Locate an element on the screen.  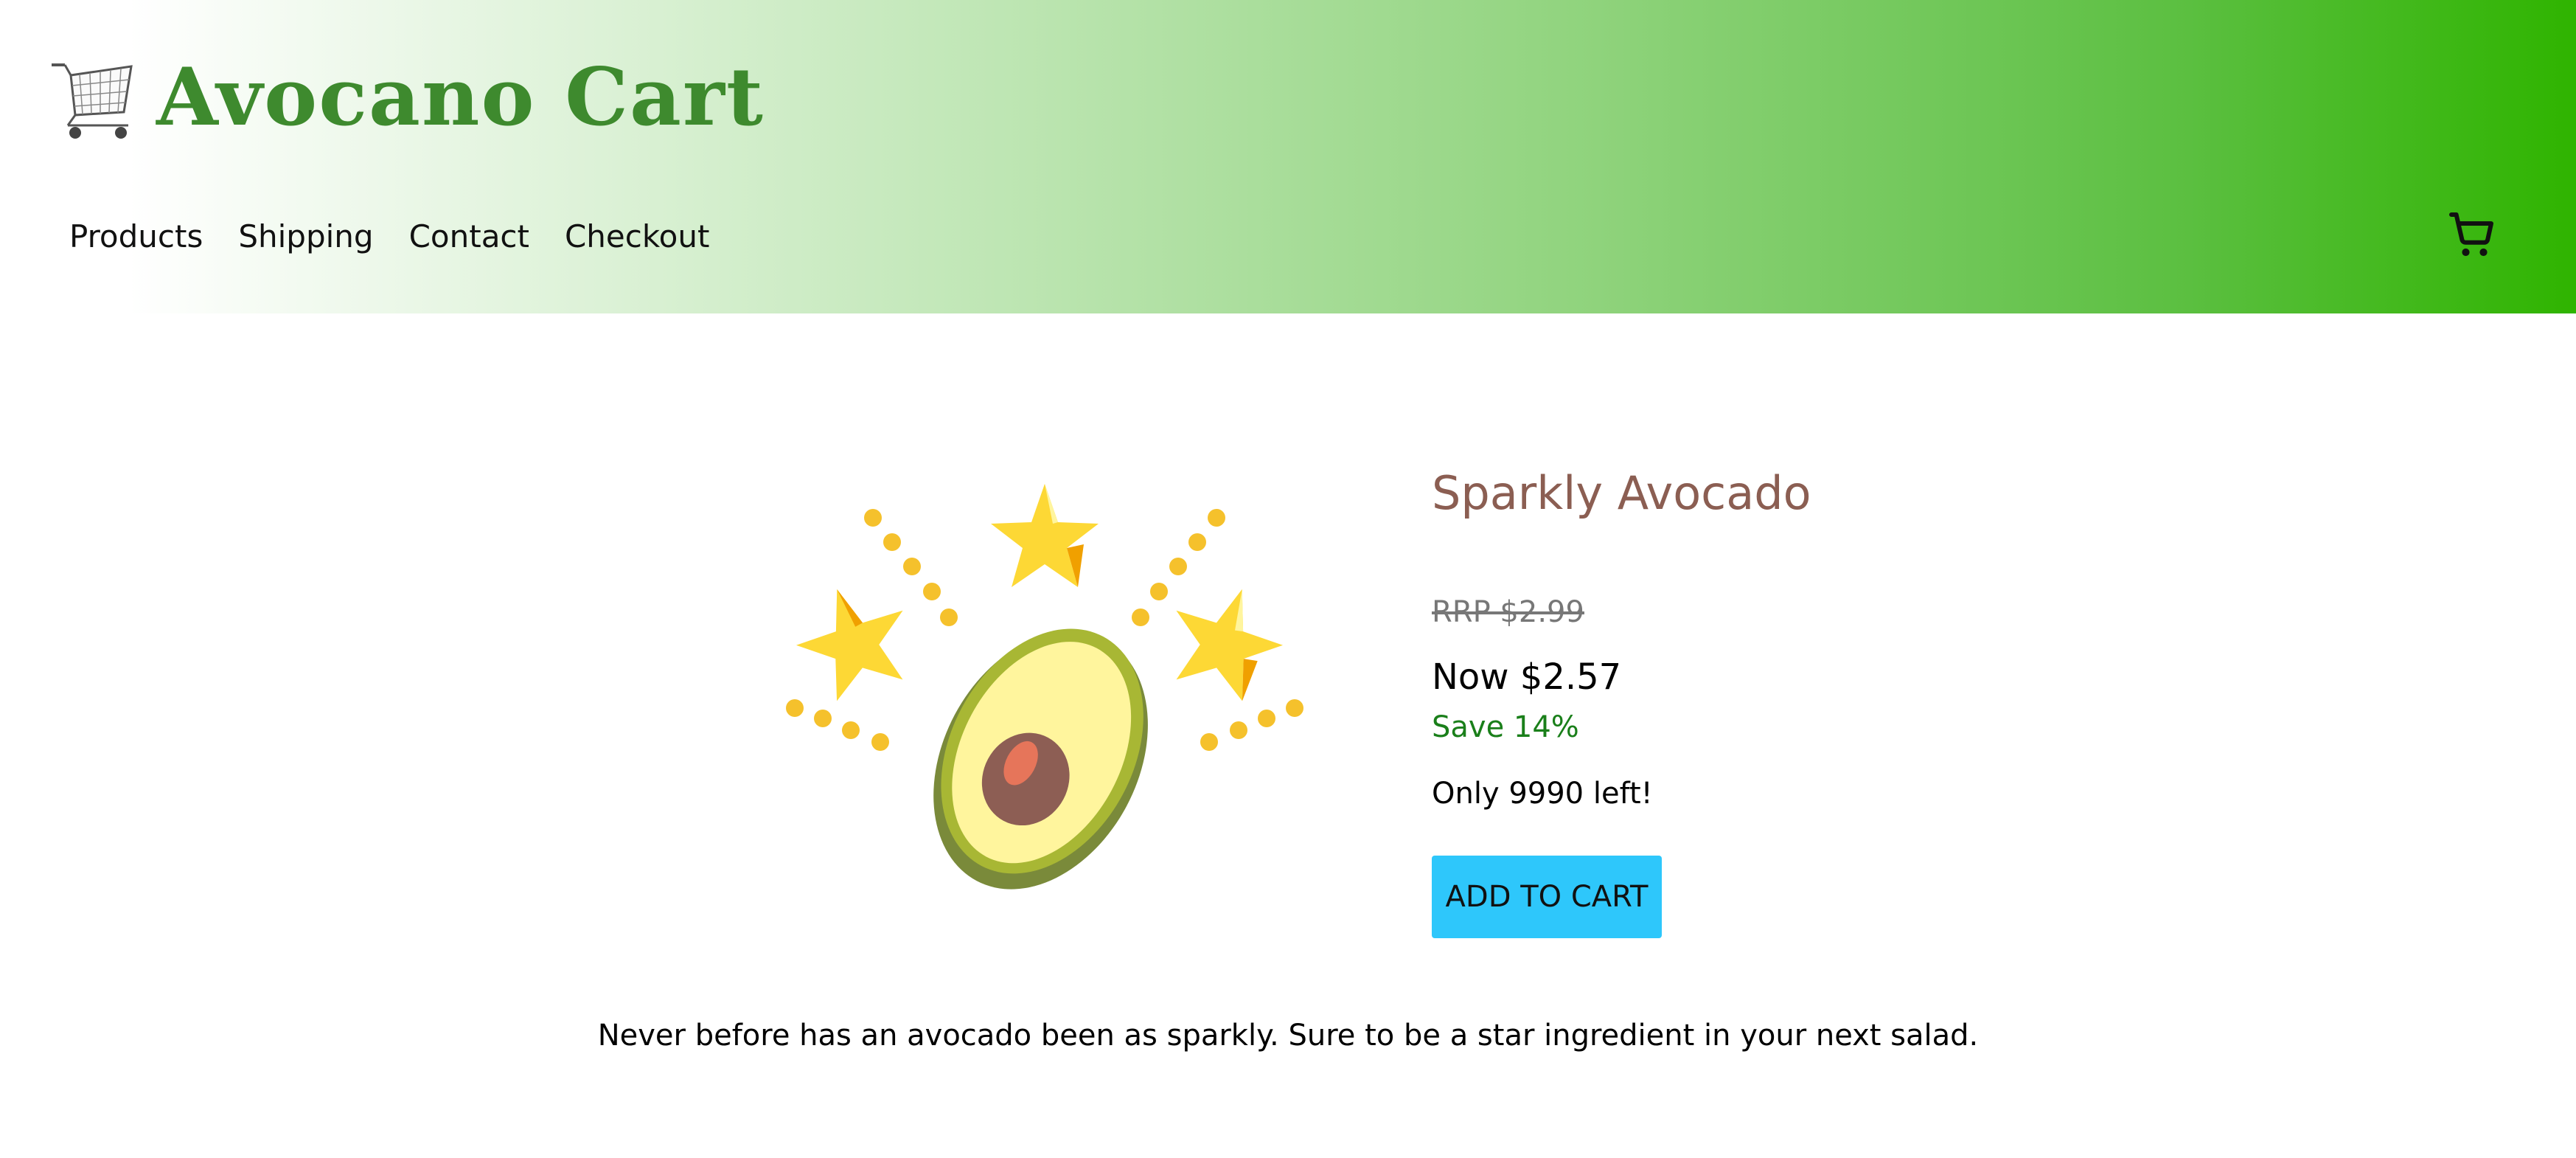
current-price: Now $2.57 is located at coordinates (1527, 677).